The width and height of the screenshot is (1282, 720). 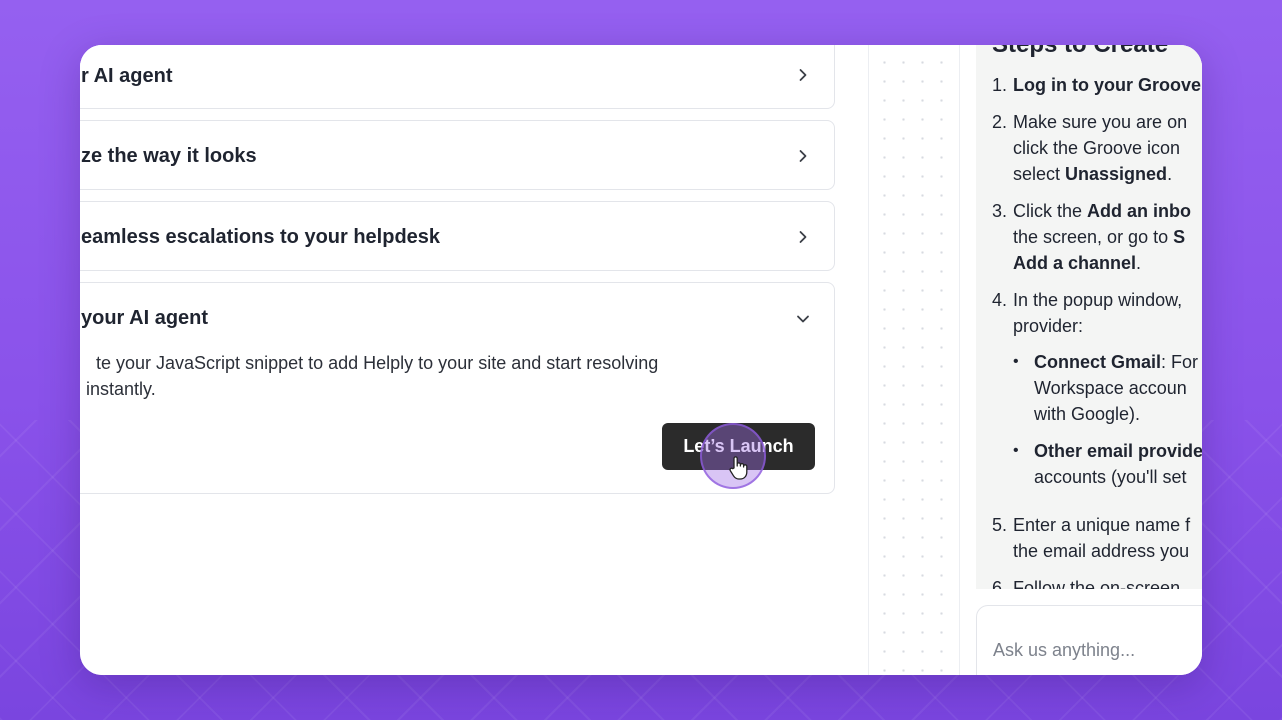 I want to click on step-text-part: provider:, so click(x=1048, y=326).